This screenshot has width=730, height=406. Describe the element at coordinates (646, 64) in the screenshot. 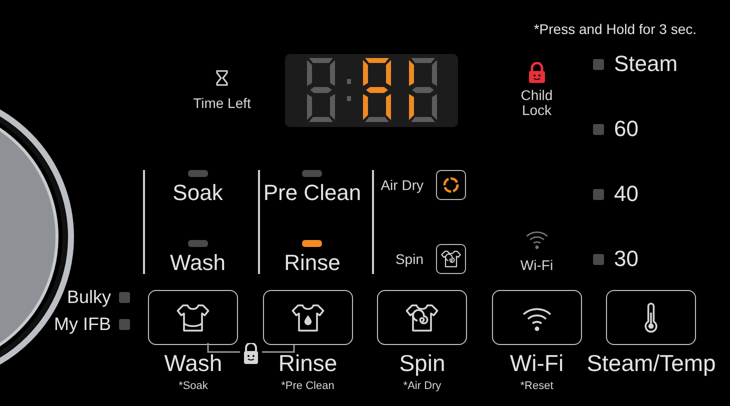

I see `temperature-label: Steam` at that location.